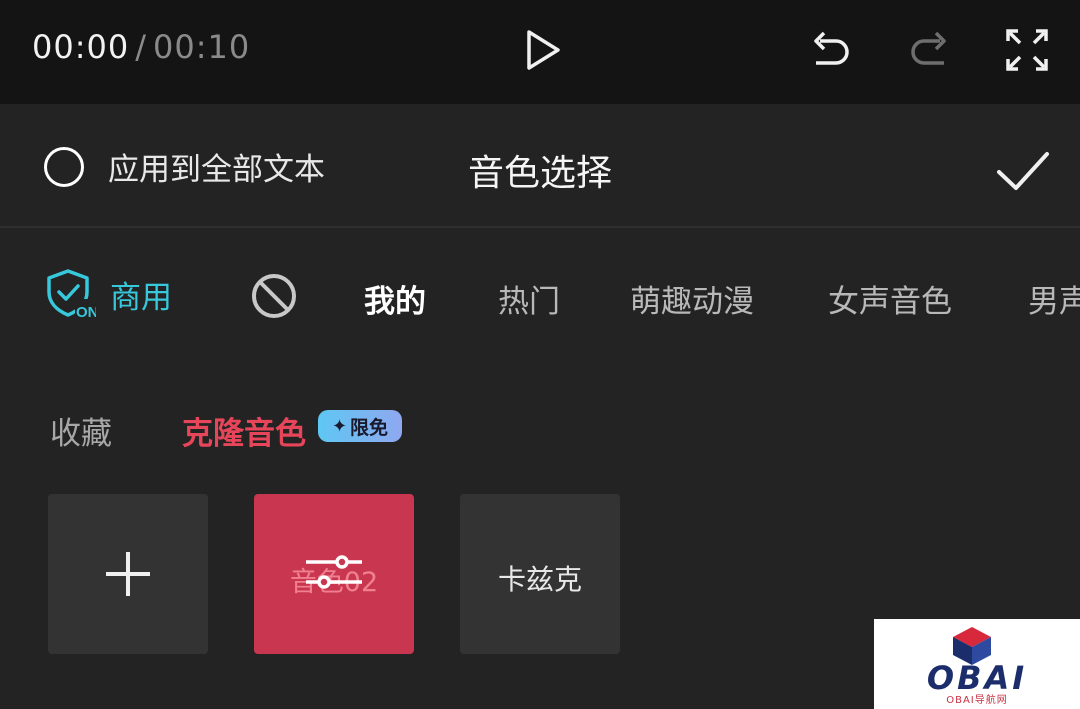 This screenshot has height=709, width=1080. Describe the element at coordinates (244, 430) in the screenshot. I see `subtab-clone: 克隆音色` at that location.